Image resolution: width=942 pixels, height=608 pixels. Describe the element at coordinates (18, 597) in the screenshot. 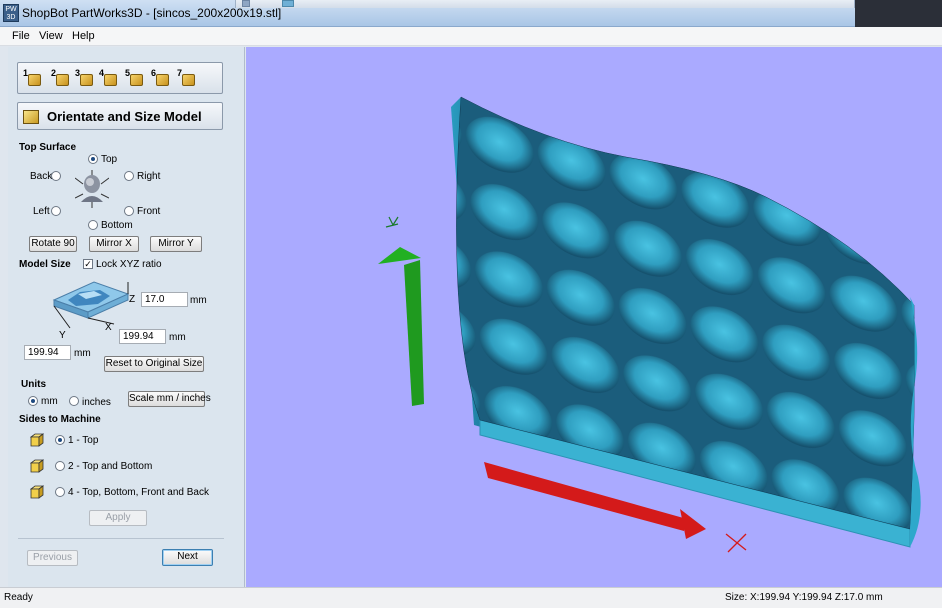

I see `status-ready: Ready` at that location.